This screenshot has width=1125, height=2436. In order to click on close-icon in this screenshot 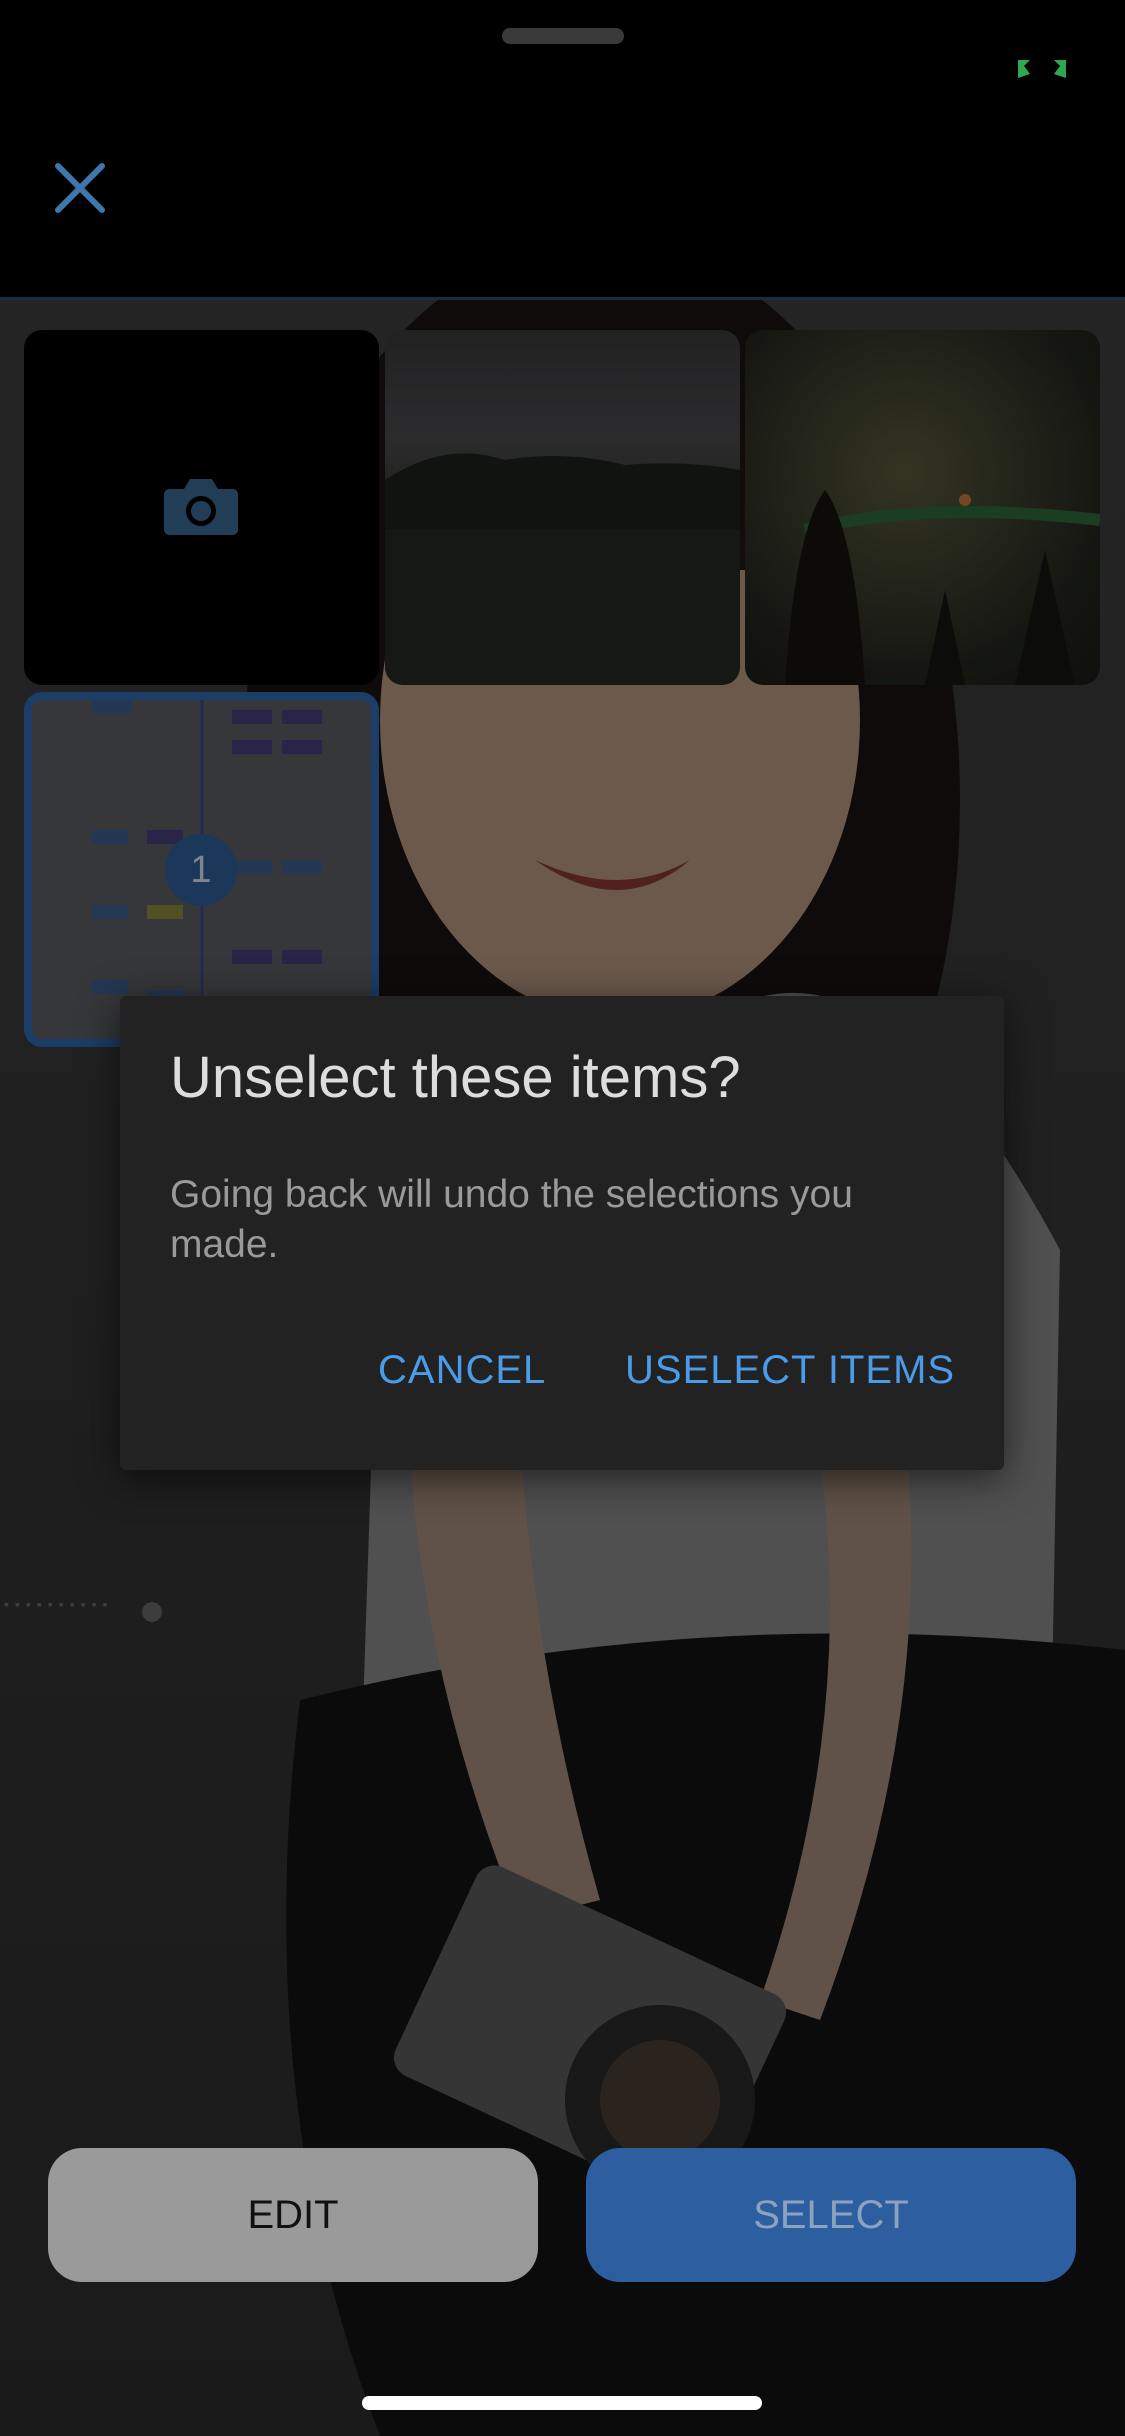, I will do `click(80, 188)`.